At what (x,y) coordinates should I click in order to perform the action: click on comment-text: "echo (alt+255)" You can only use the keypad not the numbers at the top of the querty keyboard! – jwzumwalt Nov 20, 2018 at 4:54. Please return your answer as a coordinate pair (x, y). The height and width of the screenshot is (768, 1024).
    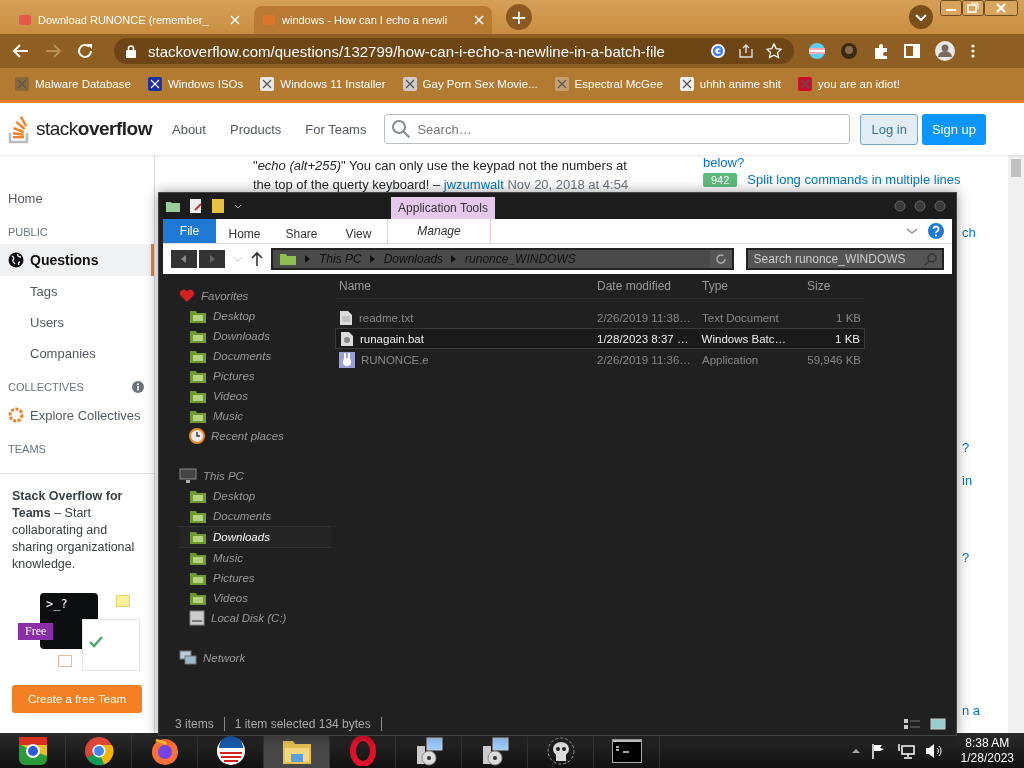
    Looking at the image, I should click on (441, 175).